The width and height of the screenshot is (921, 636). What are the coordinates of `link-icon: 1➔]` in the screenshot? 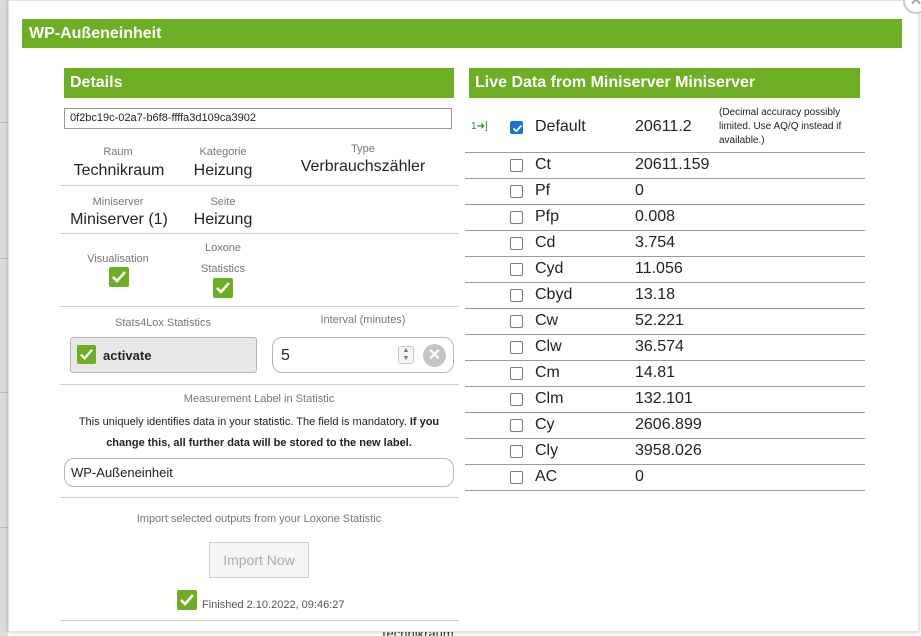 It's located at (479, 126).